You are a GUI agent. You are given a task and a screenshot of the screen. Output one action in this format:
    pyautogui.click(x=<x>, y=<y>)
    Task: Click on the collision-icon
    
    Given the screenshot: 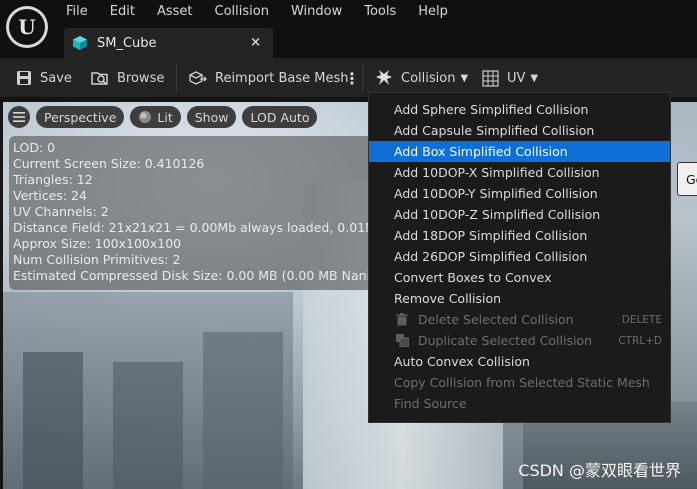 What is the action you would take?
    pyautogui.click(x=384, y=77)
    